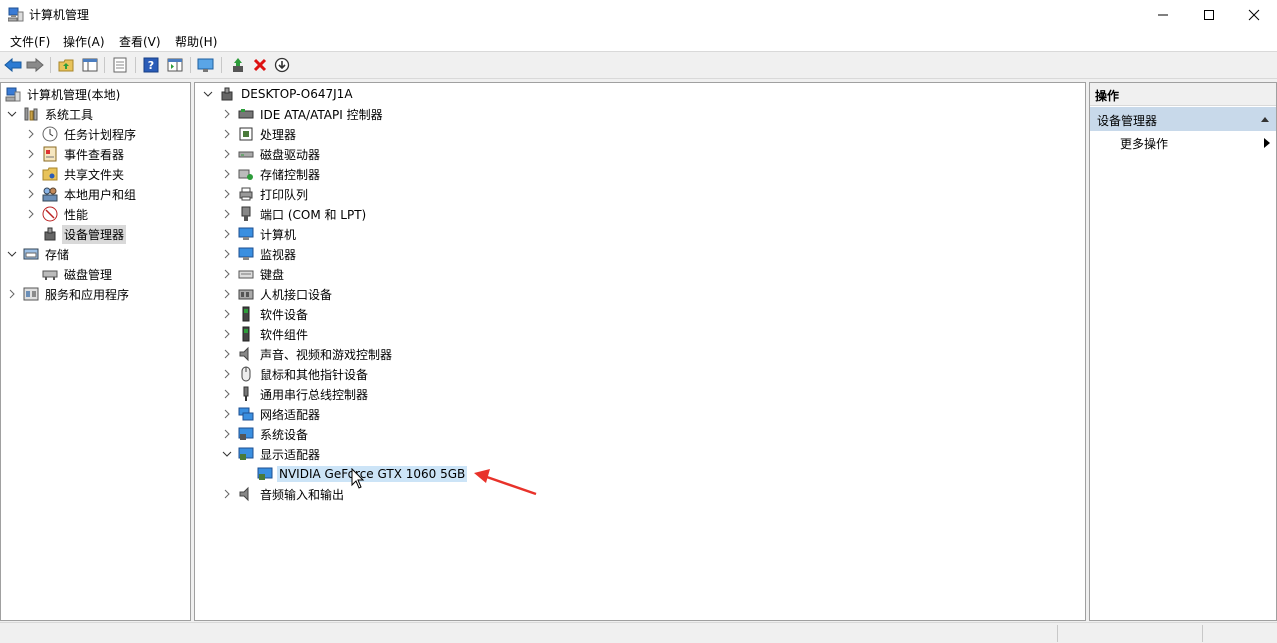  What do you see at coordinates (50, 234) in the screenshot?
I see `device-manager-icon` at bounding box center [50, 234].